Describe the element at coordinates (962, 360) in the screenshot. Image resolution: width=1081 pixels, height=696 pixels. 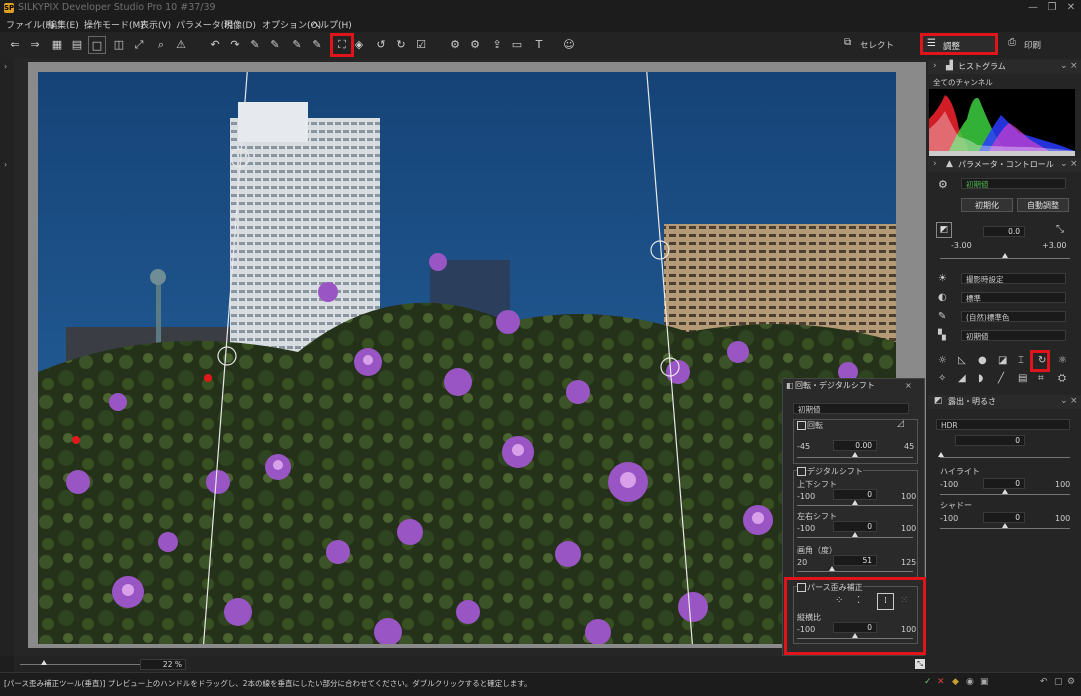
I see `curve-tool-icon: ◺` at that location.